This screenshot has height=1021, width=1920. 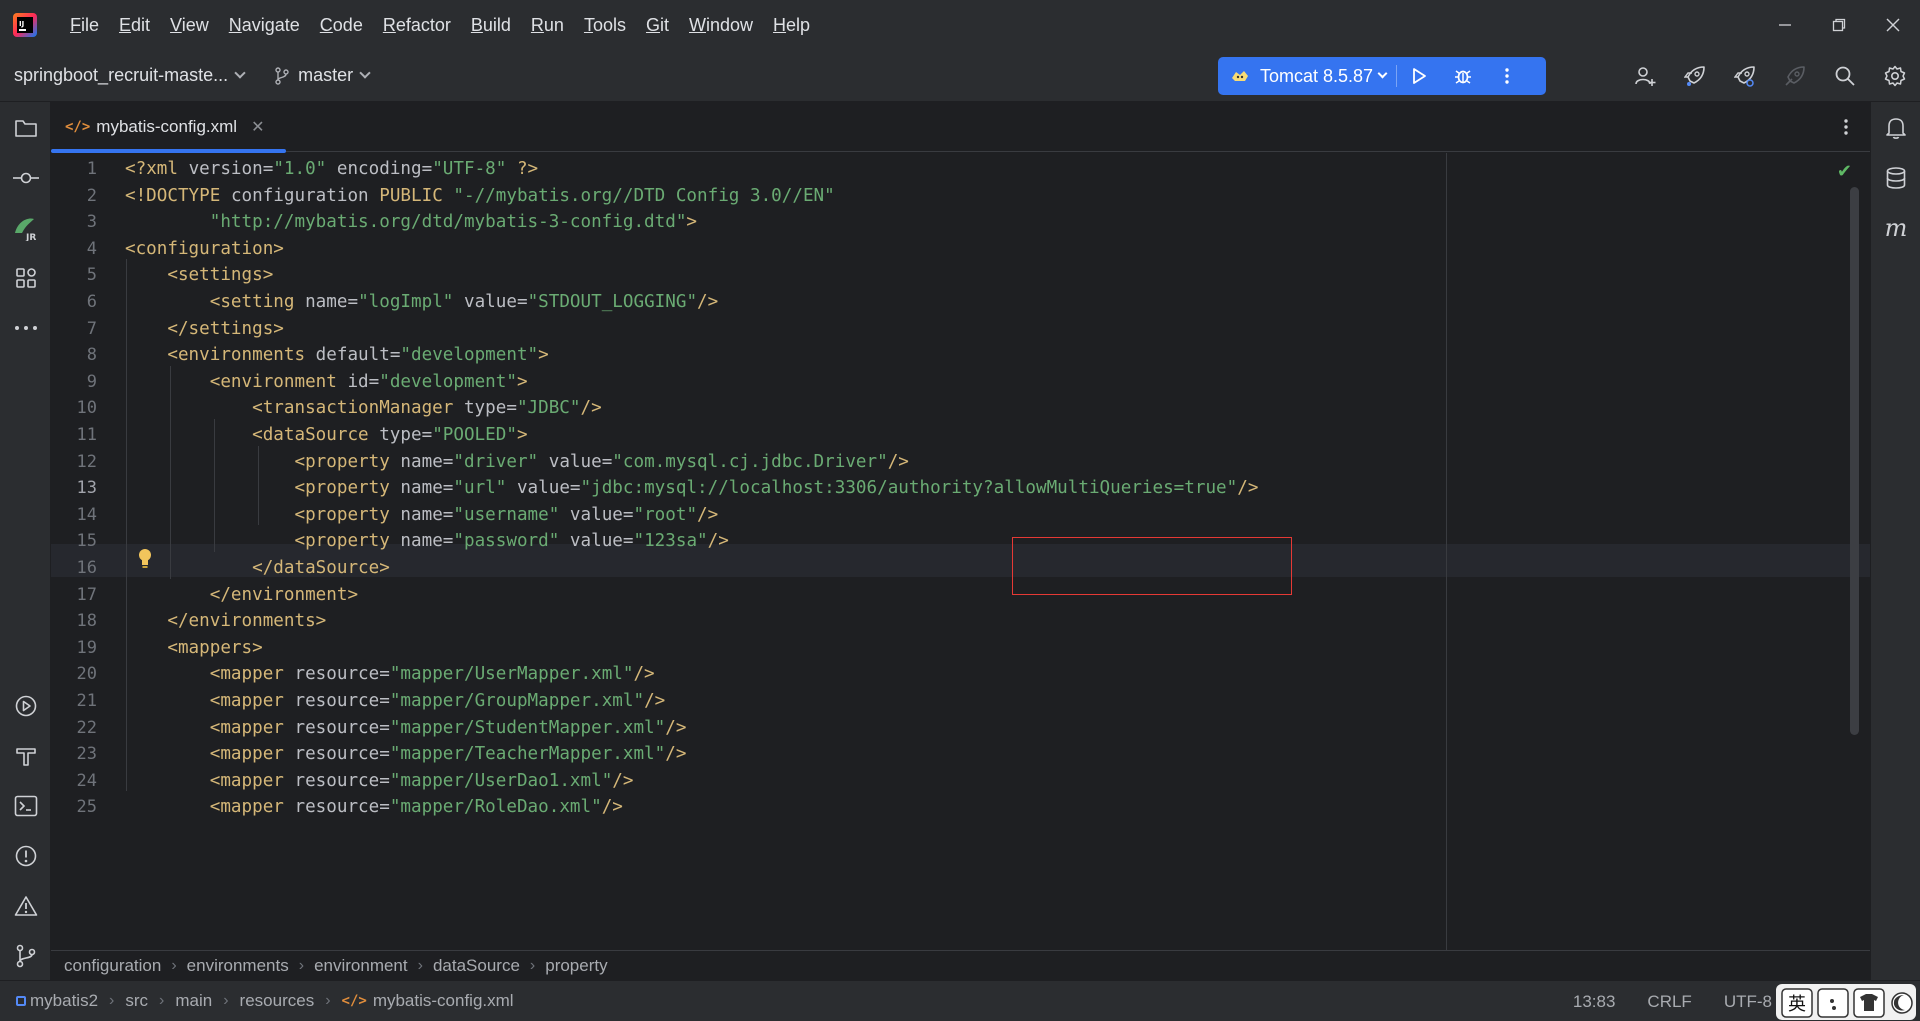 I want to click on restore-button, so click(x=1839, y=25).